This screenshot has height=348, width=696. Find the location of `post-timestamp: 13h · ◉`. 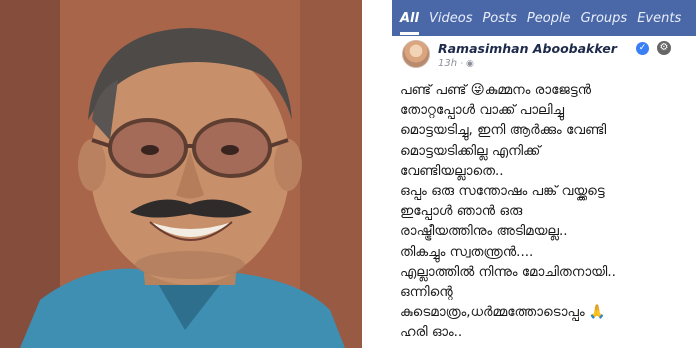

post-timestamp: 13h · ◉ is located at coordinates (456, 63).